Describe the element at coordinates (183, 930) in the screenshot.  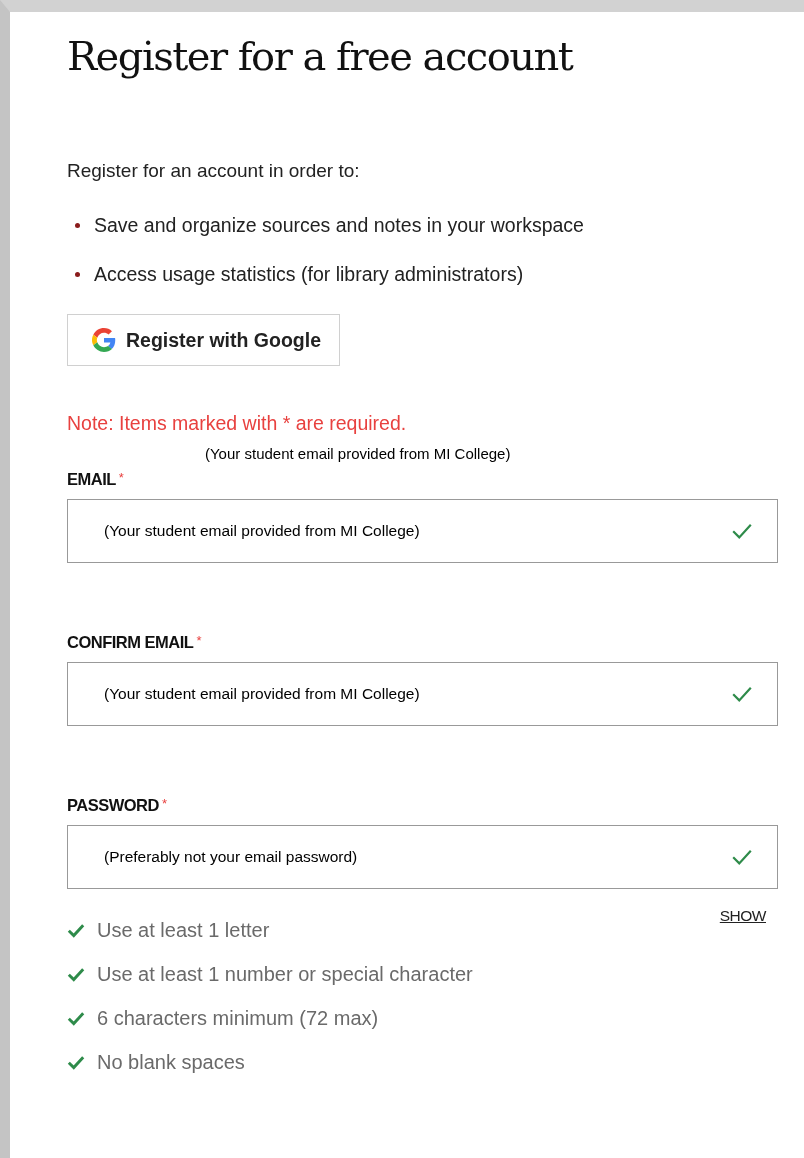
I see `password-rule-text: Use at least 1 letter` at that location.